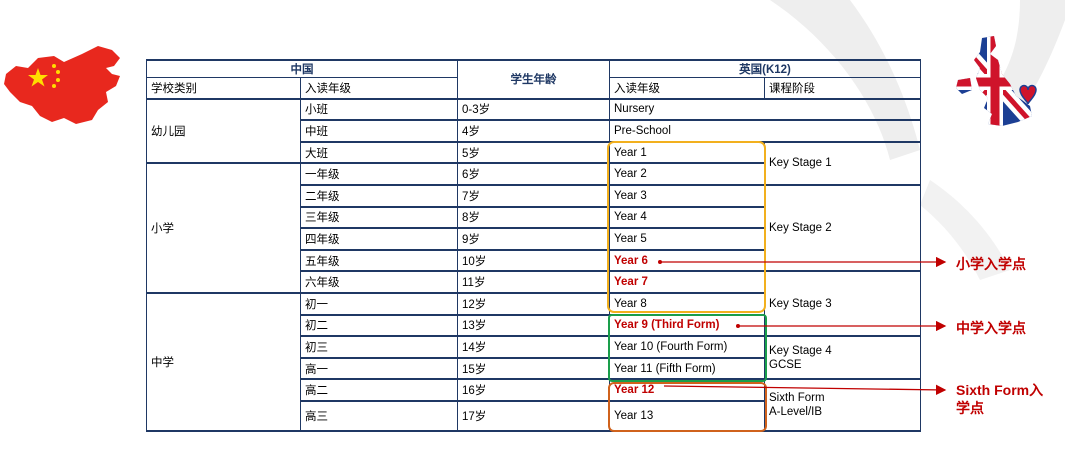 Image resolution: width=1065 pixels, height=453 pixels. I want to click on age-cell: 5岁, so click(533, 153).